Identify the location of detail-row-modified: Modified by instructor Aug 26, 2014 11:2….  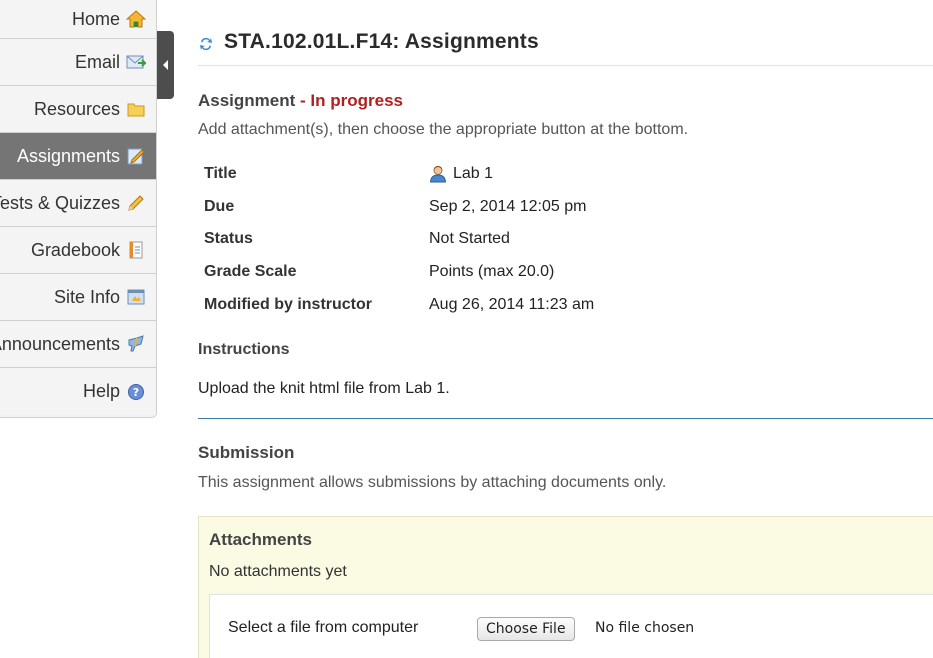
(504, 304).